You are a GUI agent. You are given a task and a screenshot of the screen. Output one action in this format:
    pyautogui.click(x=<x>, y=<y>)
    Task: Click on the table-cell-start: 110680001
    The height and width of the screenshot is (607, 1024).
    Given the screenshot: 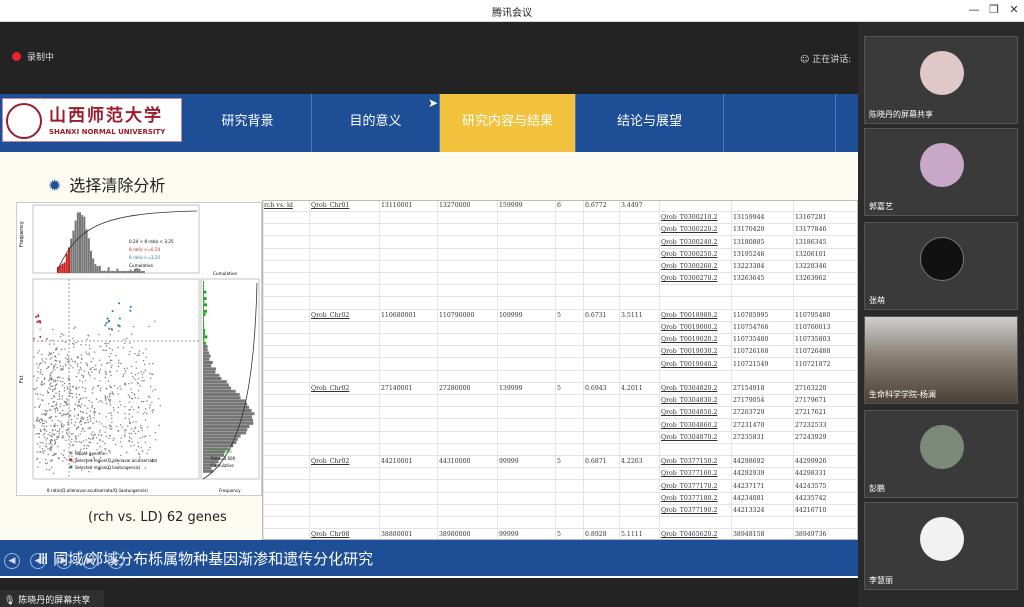 What is the action you would take?
    pyautogui.click(x=399, y=315)
    